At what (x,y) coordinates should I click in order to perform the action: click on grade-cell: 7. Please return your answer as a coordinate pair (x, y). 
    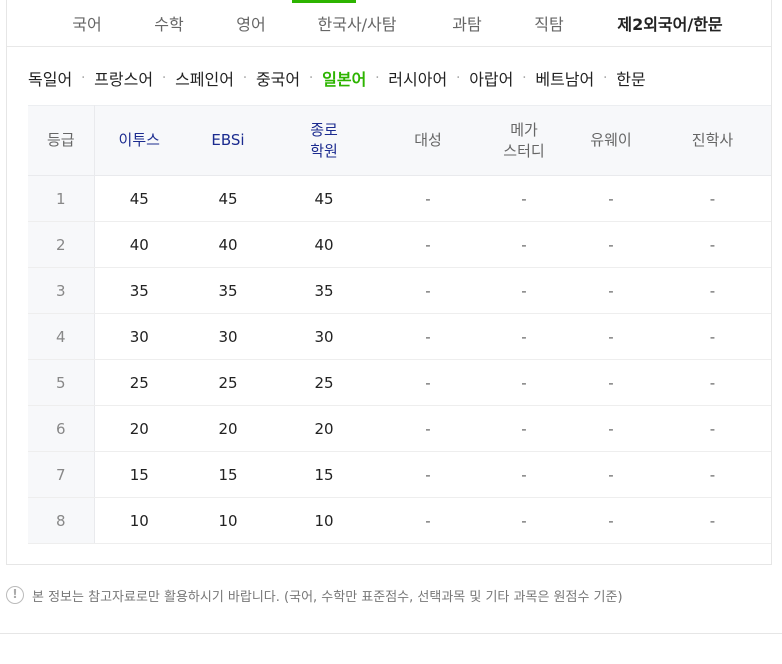
    Looking at the image, I should click on (61, 474).